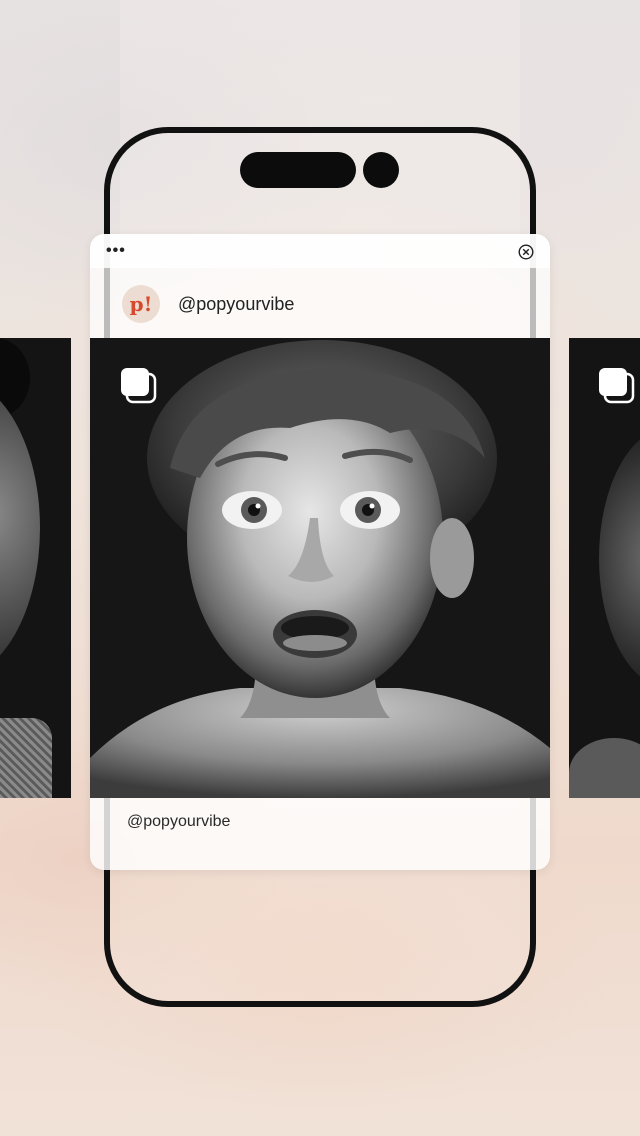 Image resolution: width=640 pixels, height=1136 pixels. What do you see at coordinates (617, 386) in the screenshot?
I see `next-post-multiple-images-icon` at bounding box center [617, 386].